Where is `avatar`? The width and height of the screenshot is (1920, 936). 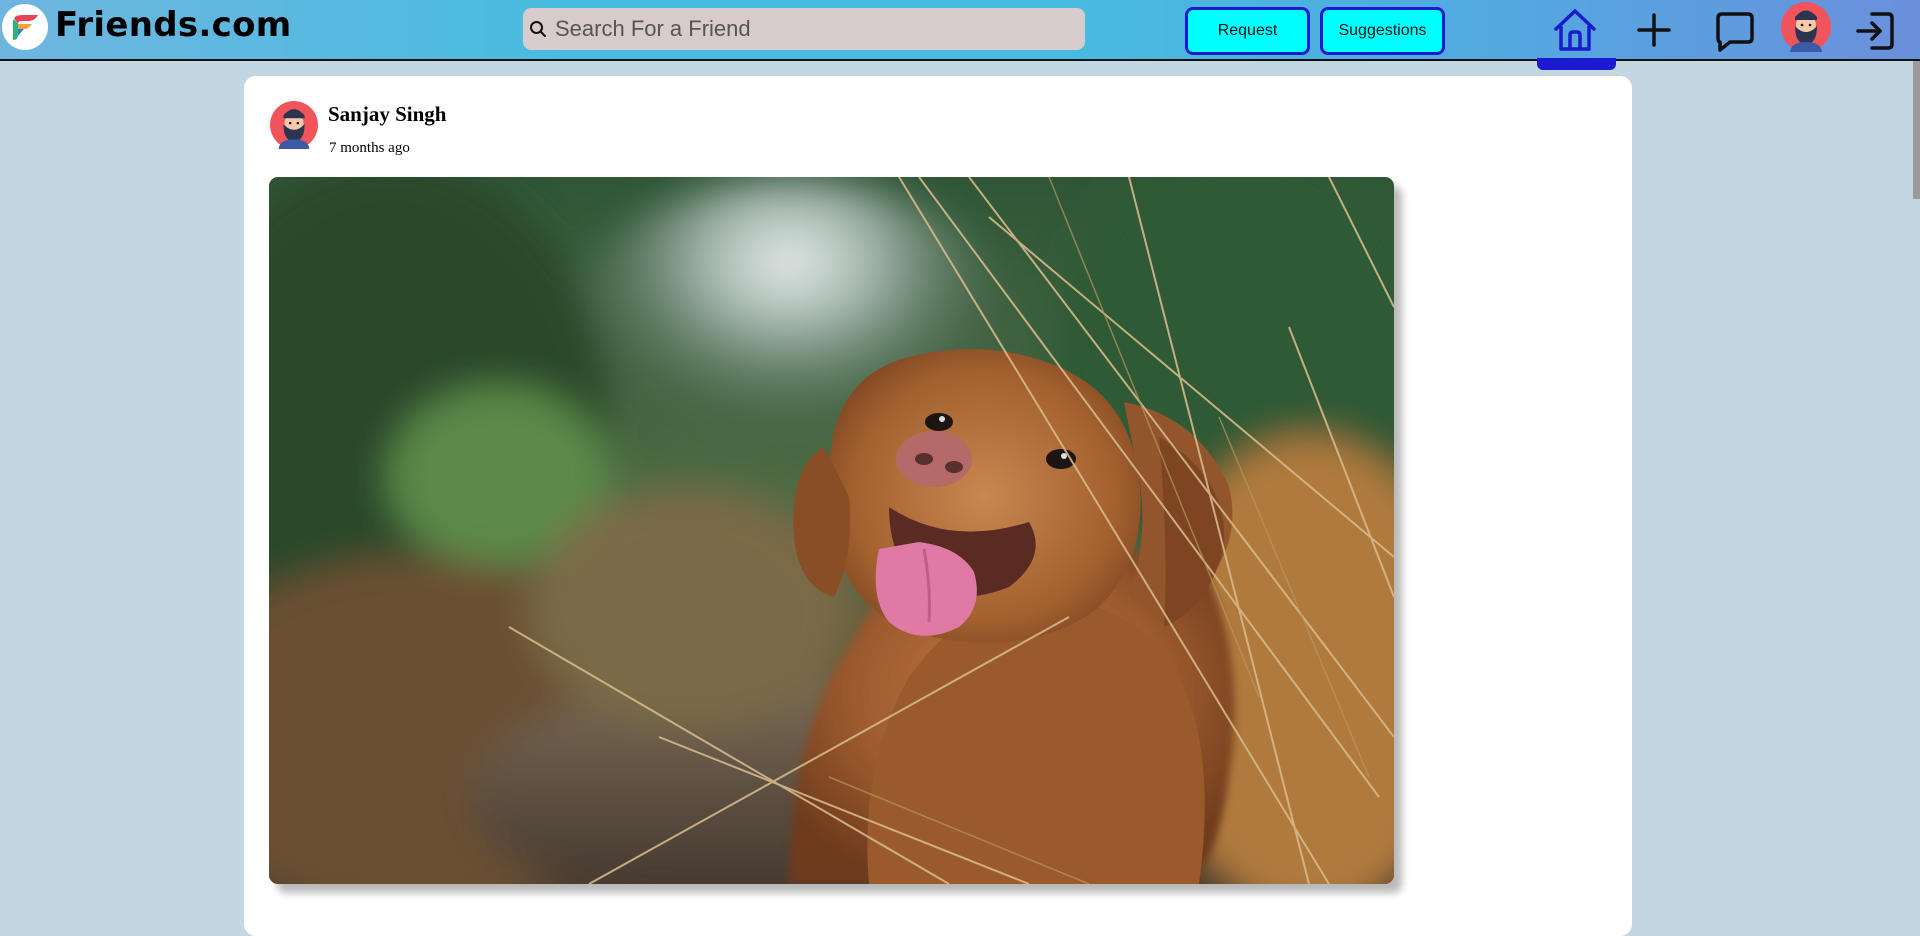 avatar is located at coordinates (1806, 27).